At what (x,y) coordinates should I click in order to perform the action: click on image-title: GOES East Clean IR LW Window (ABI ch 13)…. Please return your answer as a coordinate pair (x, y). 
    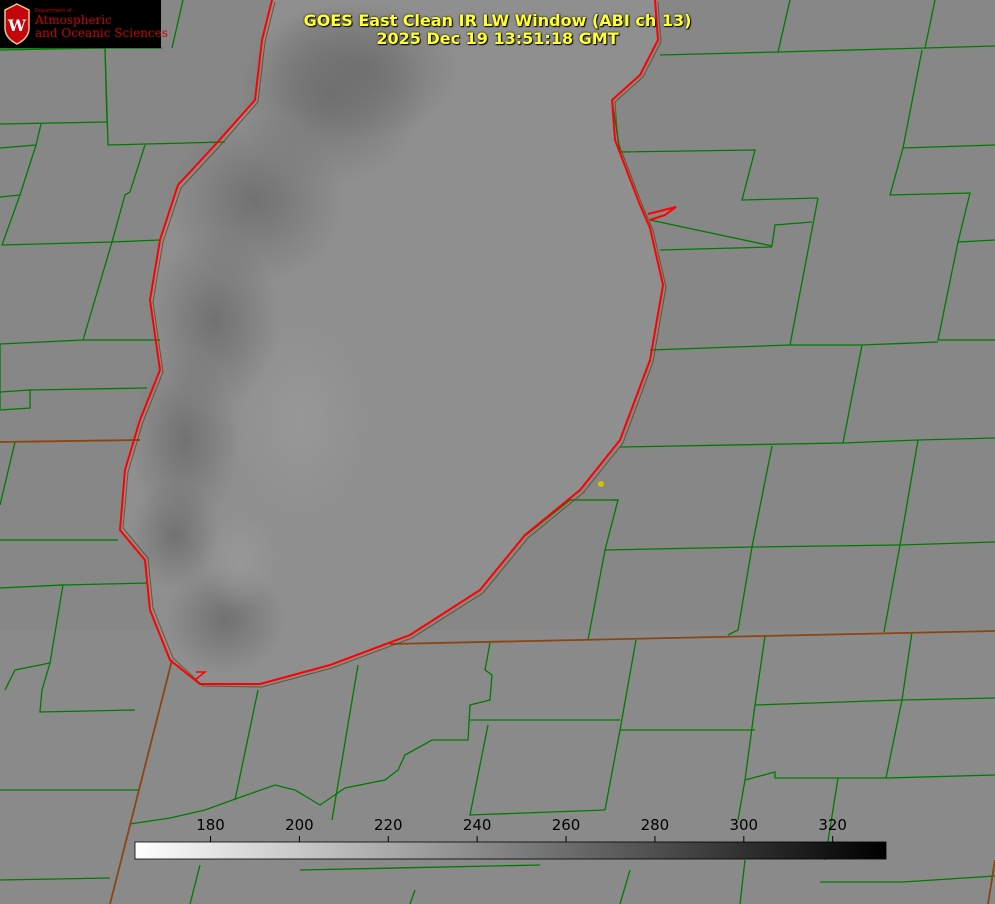
    Looking at the image, I should click on (497, 30).